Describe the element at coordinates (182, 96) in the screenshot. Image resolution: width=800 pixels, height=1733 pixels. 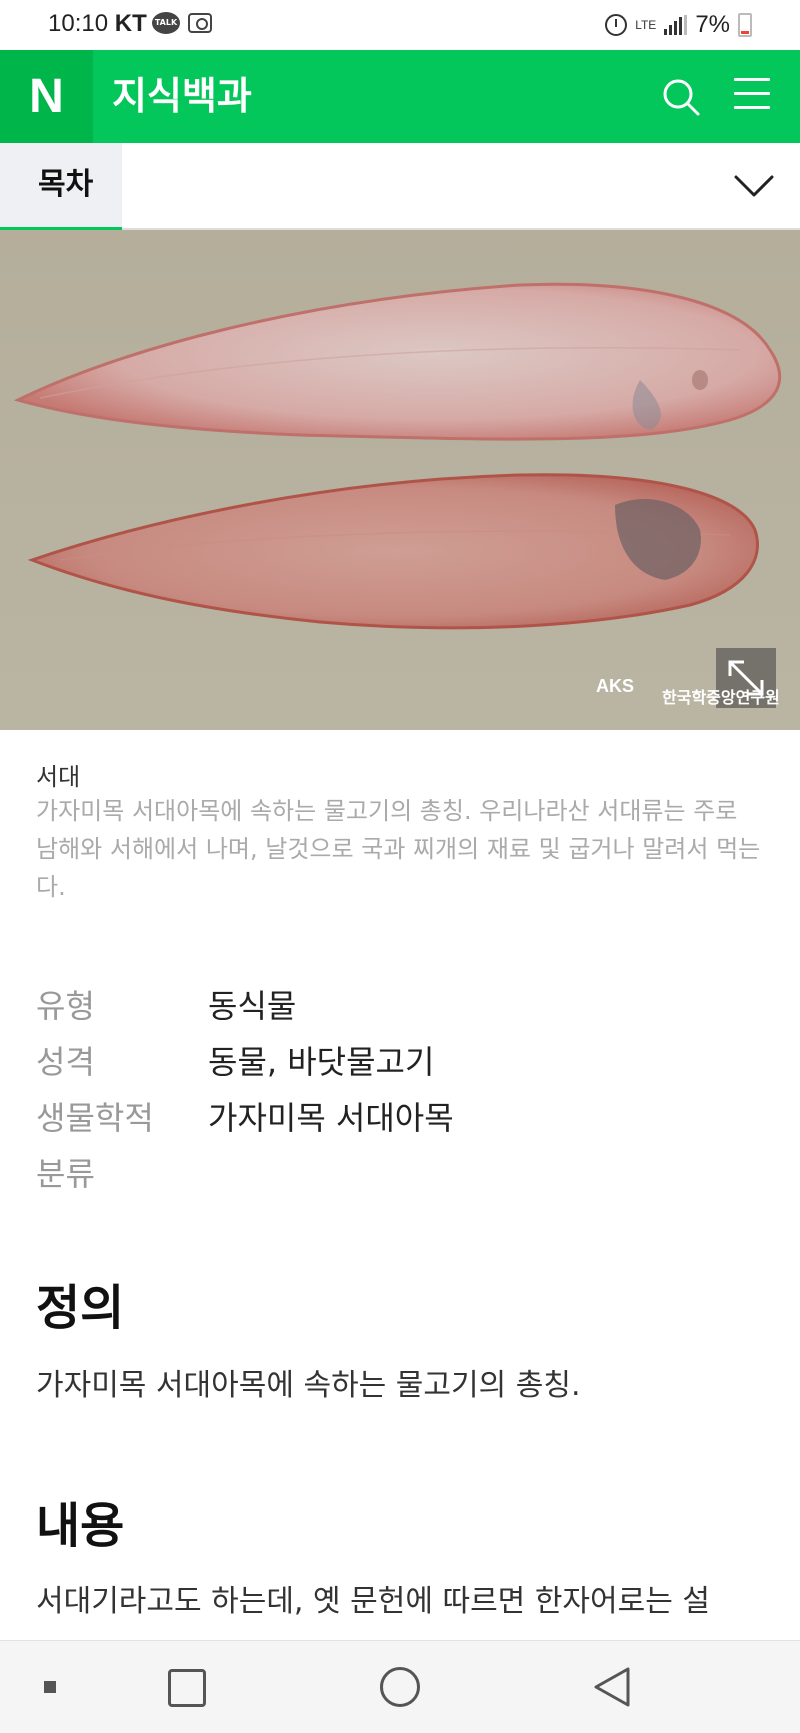
I see `page-title: 지식백과` at that location.